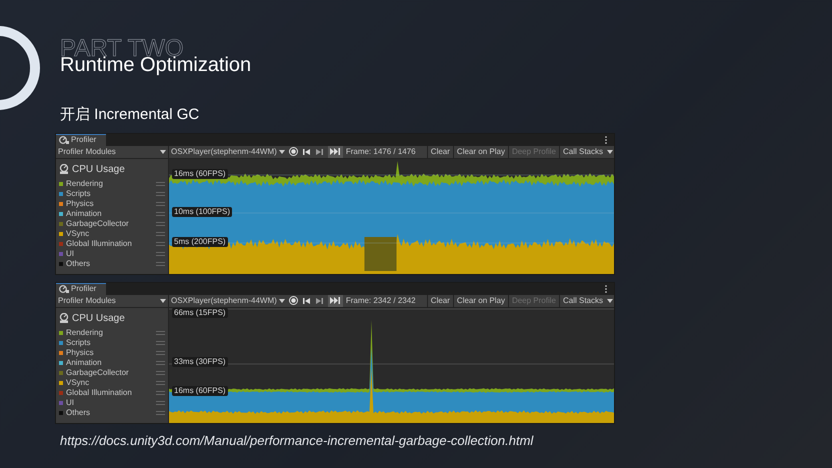 This screenshot has height=468, width=832. What do you see at coordinates (380, 300) in the screenshot?
I see `frame-counter: Frame: 2342 / 2342` at bounding box center [380, 300].